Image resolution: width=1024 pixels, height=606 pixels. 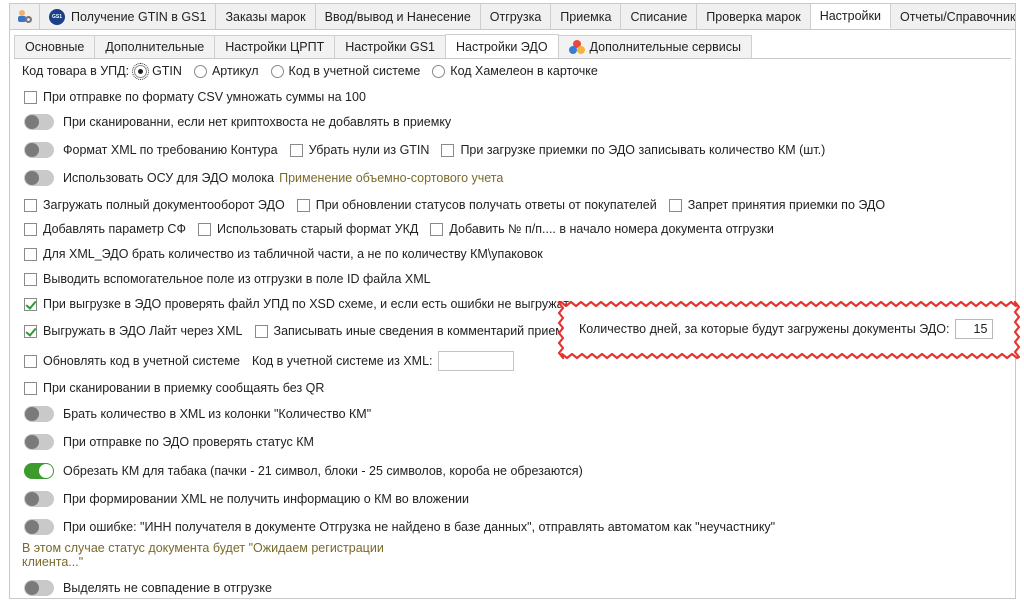 I want to click on subtab-extra-services: Дополнительные сервисы, so click(x=654, y=46).